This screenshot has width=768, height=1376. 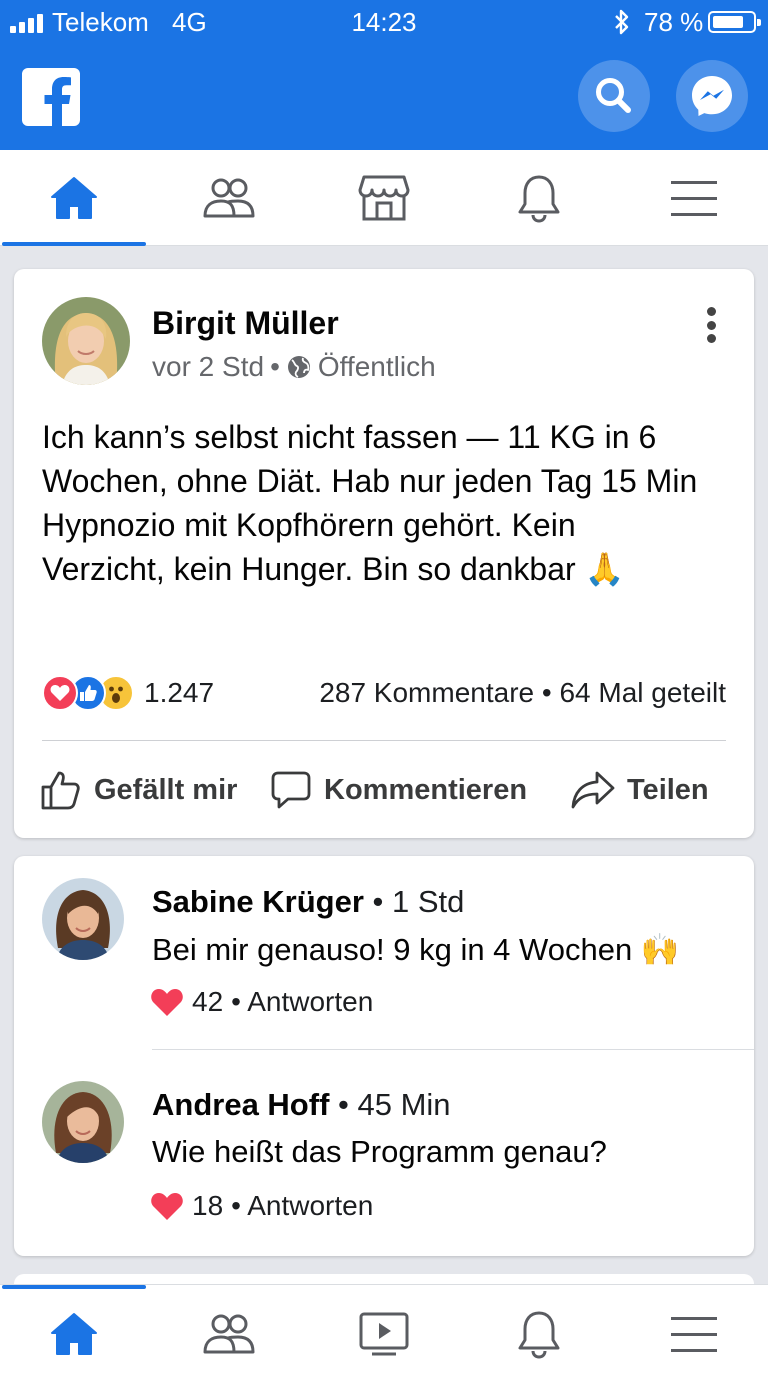 What do you see at coordinates (309, 525) in the screenshot?
I see `post-text-line: Hypnozio mit Kopfhörern gehört. Kein` at bounding box center [309, 525].